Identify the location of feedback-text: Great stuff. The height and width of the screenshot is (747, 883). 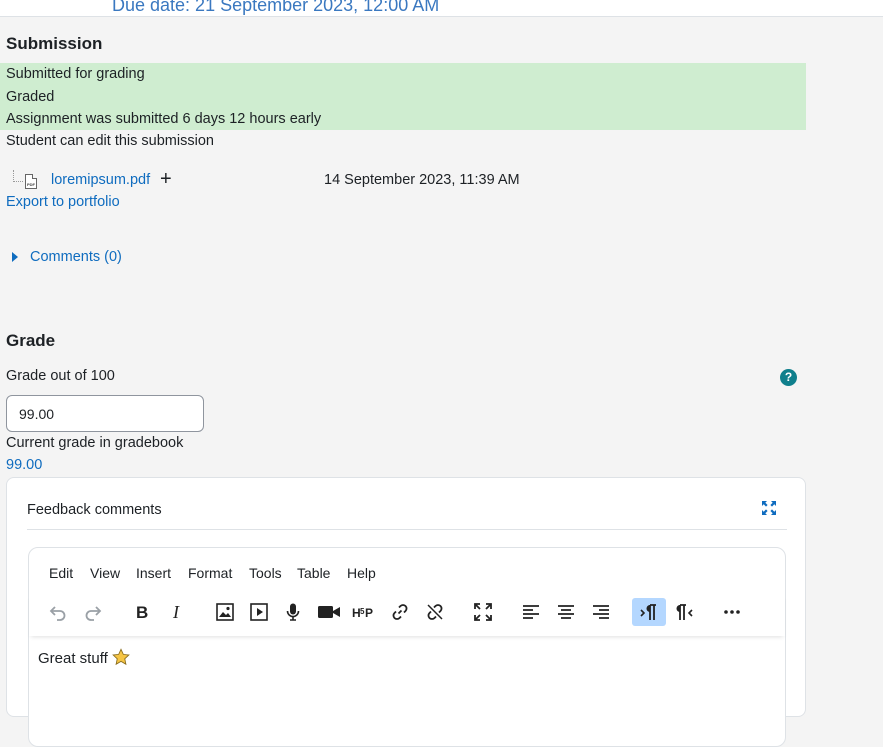
(73, 658).